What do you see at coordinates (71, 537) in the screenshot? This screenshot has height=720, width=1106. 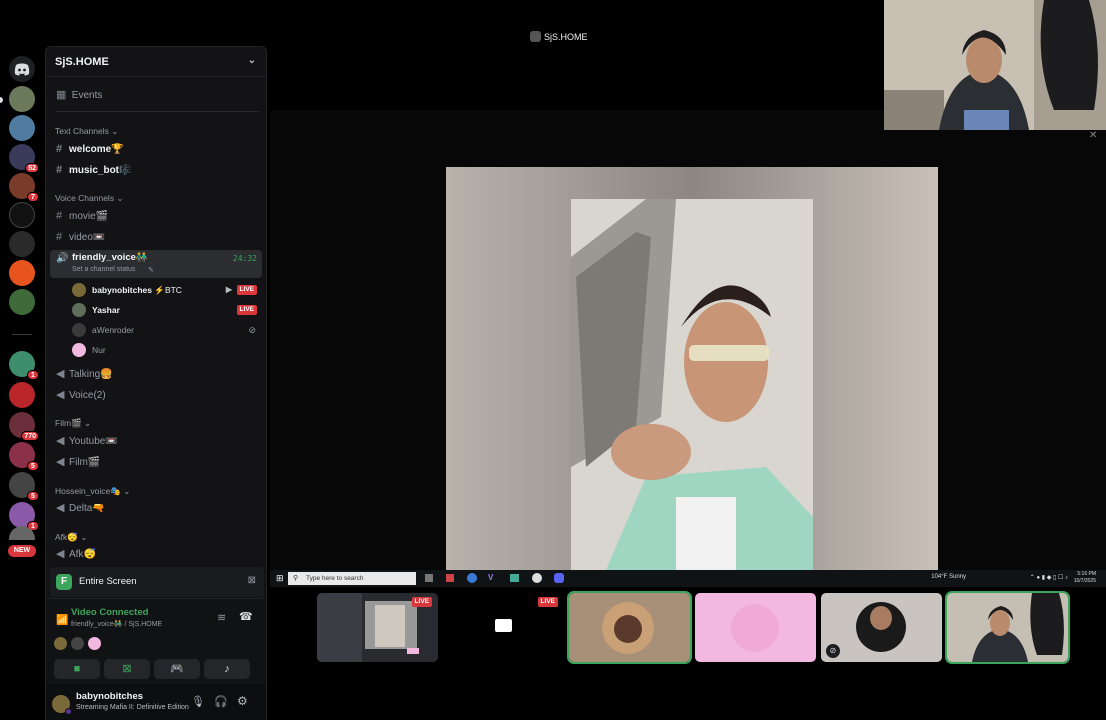 I see `category-afk: Afk😴 ⌄` at bounding box center [71, 537].